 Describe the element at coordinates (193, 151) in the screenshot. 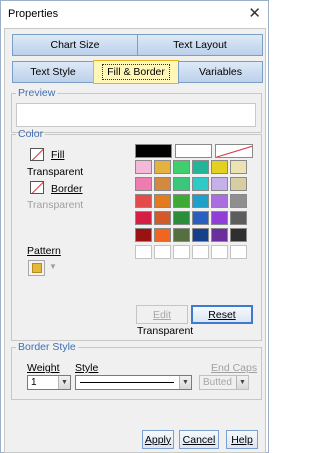

I see `swatch-white` at that location.